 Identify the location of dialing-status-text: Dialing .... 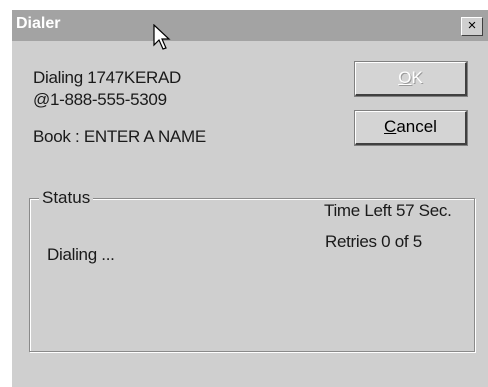
(81, 254).